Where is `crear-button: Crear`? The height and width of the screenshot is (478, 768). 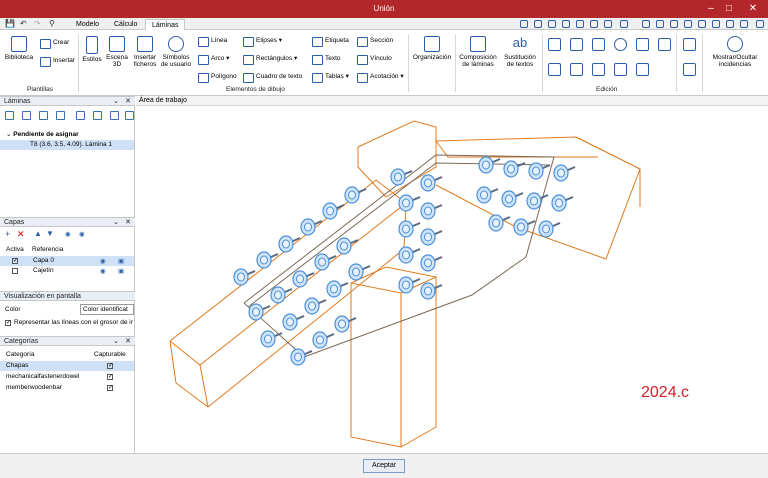
crear-button: Crear is located at coordinates (54, 43).